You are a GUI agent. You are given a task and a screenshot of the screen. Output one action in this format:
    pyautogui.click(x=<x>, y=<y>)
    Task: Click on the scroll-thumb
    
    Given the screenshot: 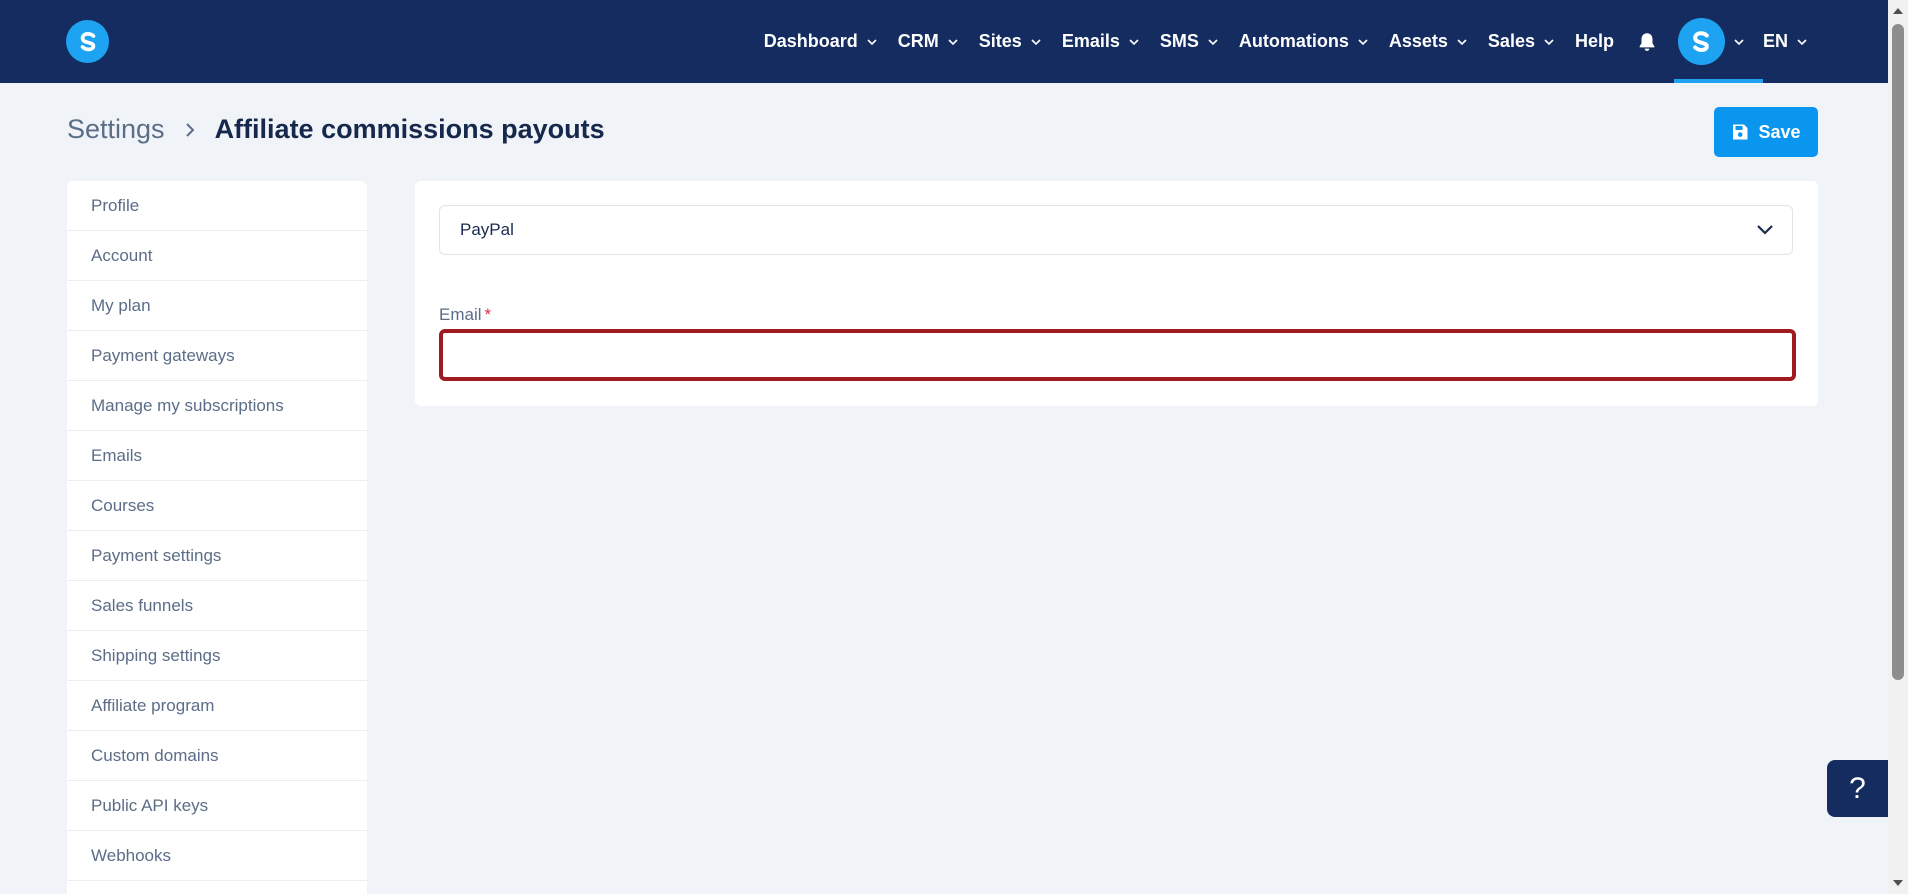 What is the action you would take?
    pyautogui.click(x=1898, y=352)
    